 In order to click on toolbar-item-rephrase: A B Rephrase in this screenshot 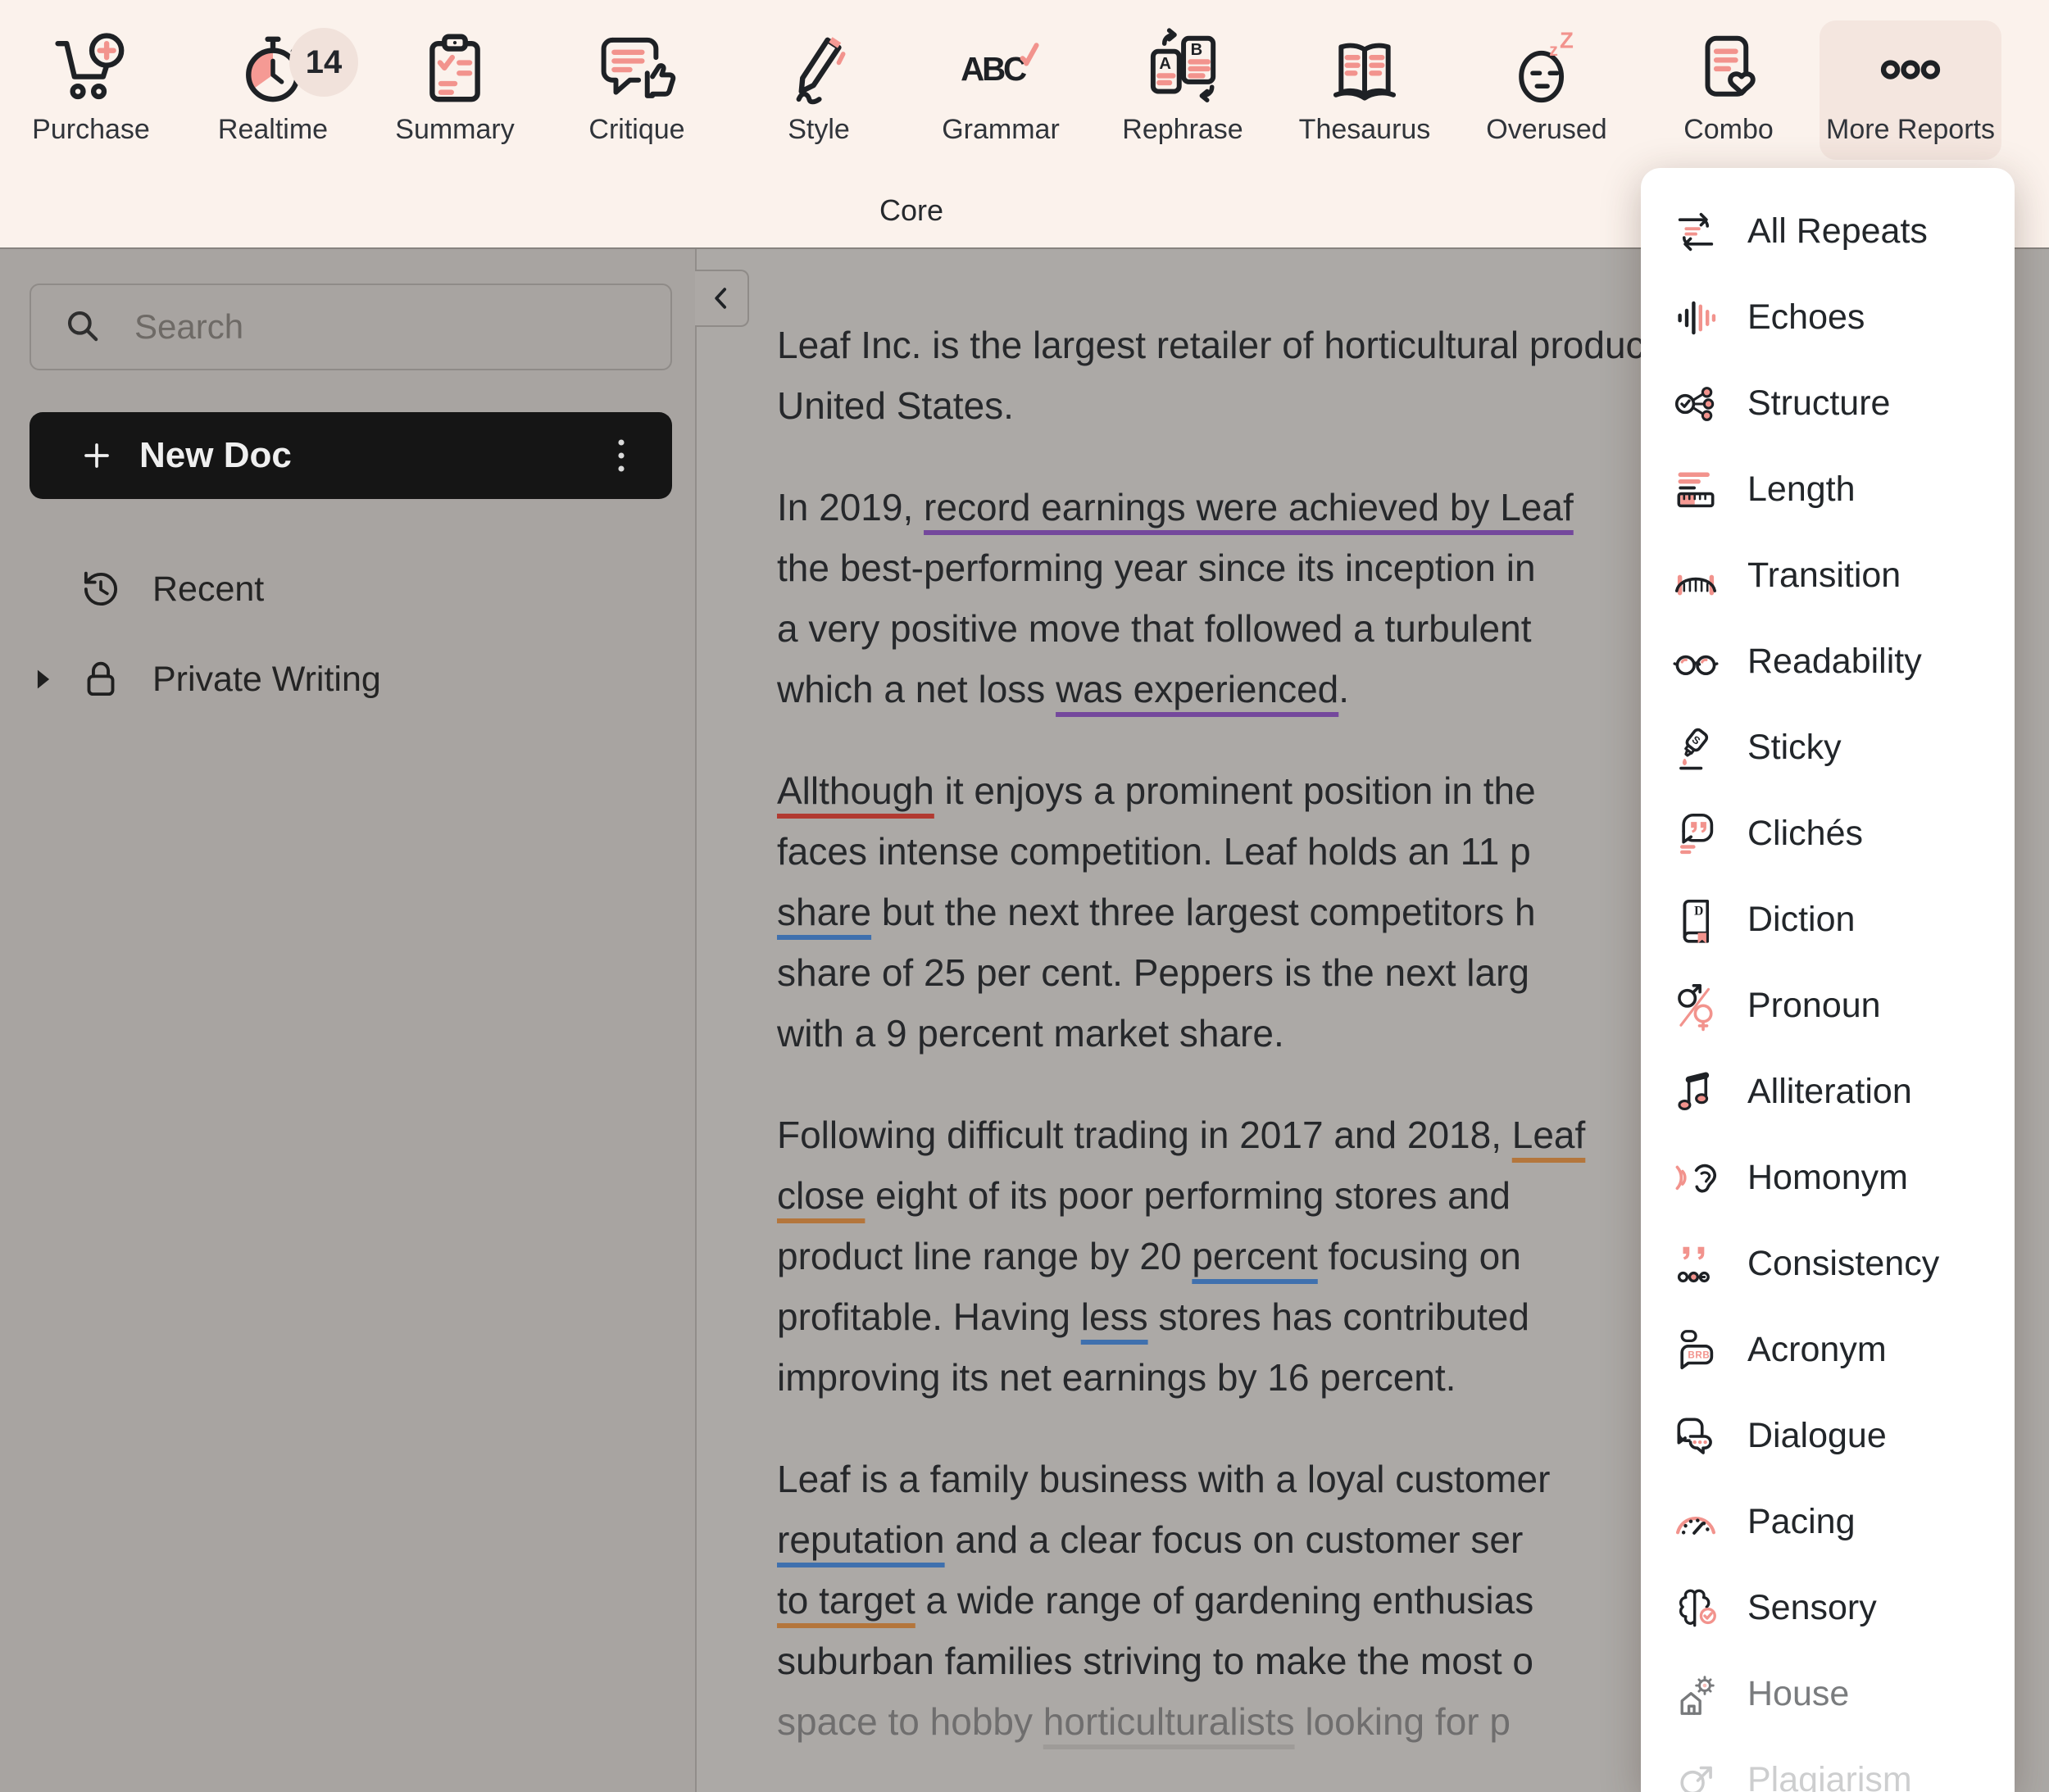, I will do `click(1183, 90)`.